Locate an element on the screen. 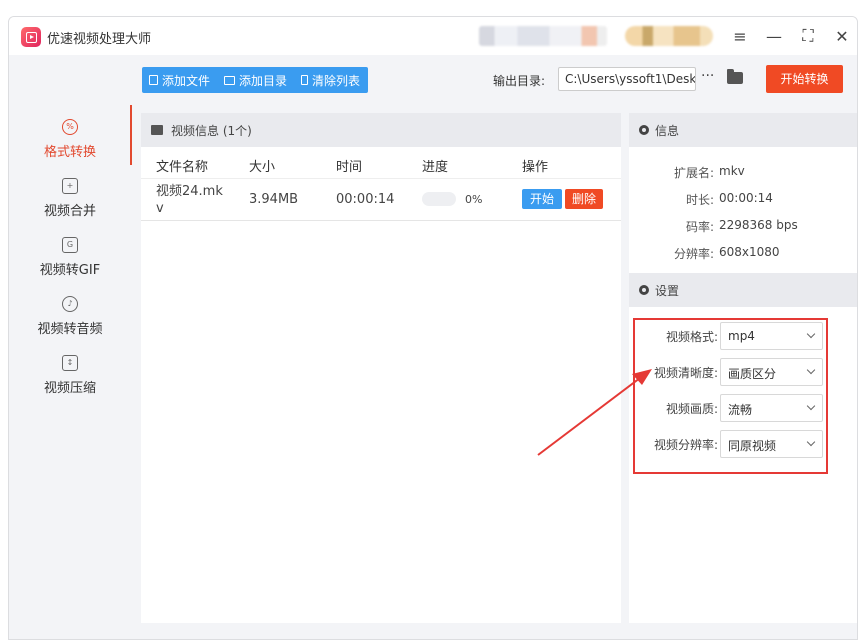 This screenshot has width=866, height=640. more-options-button: ··· is located at coordinates (707, 76).